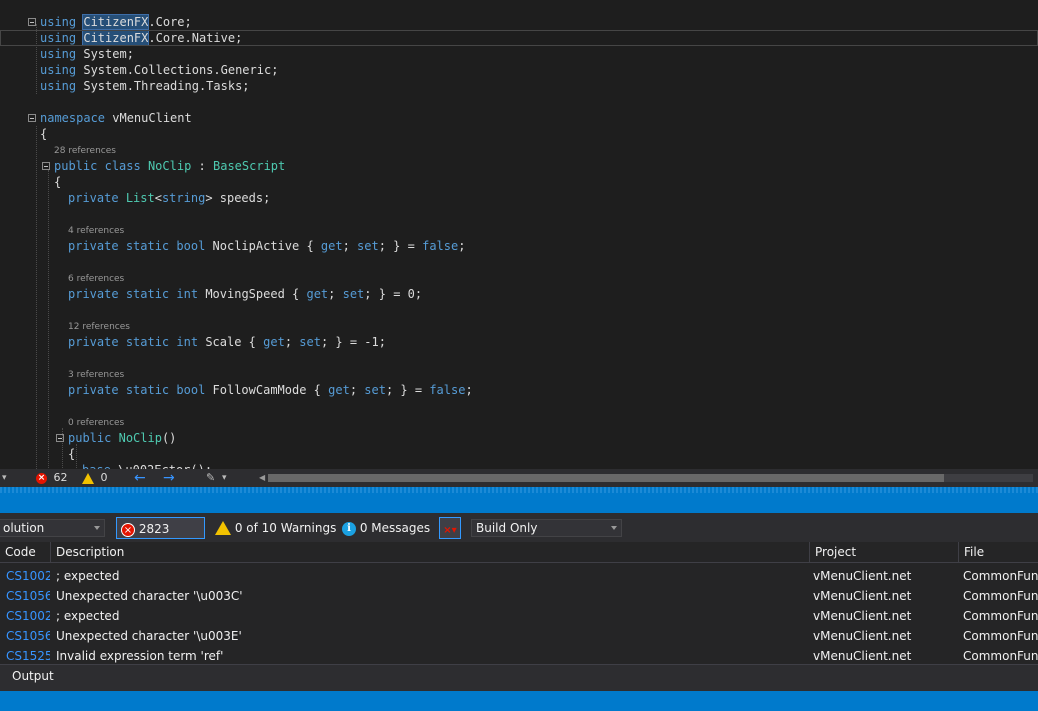 This screenshot has height=711, width=1038. I want to click on code-line: using System.Threading.Tasks;, so click(519, 86).